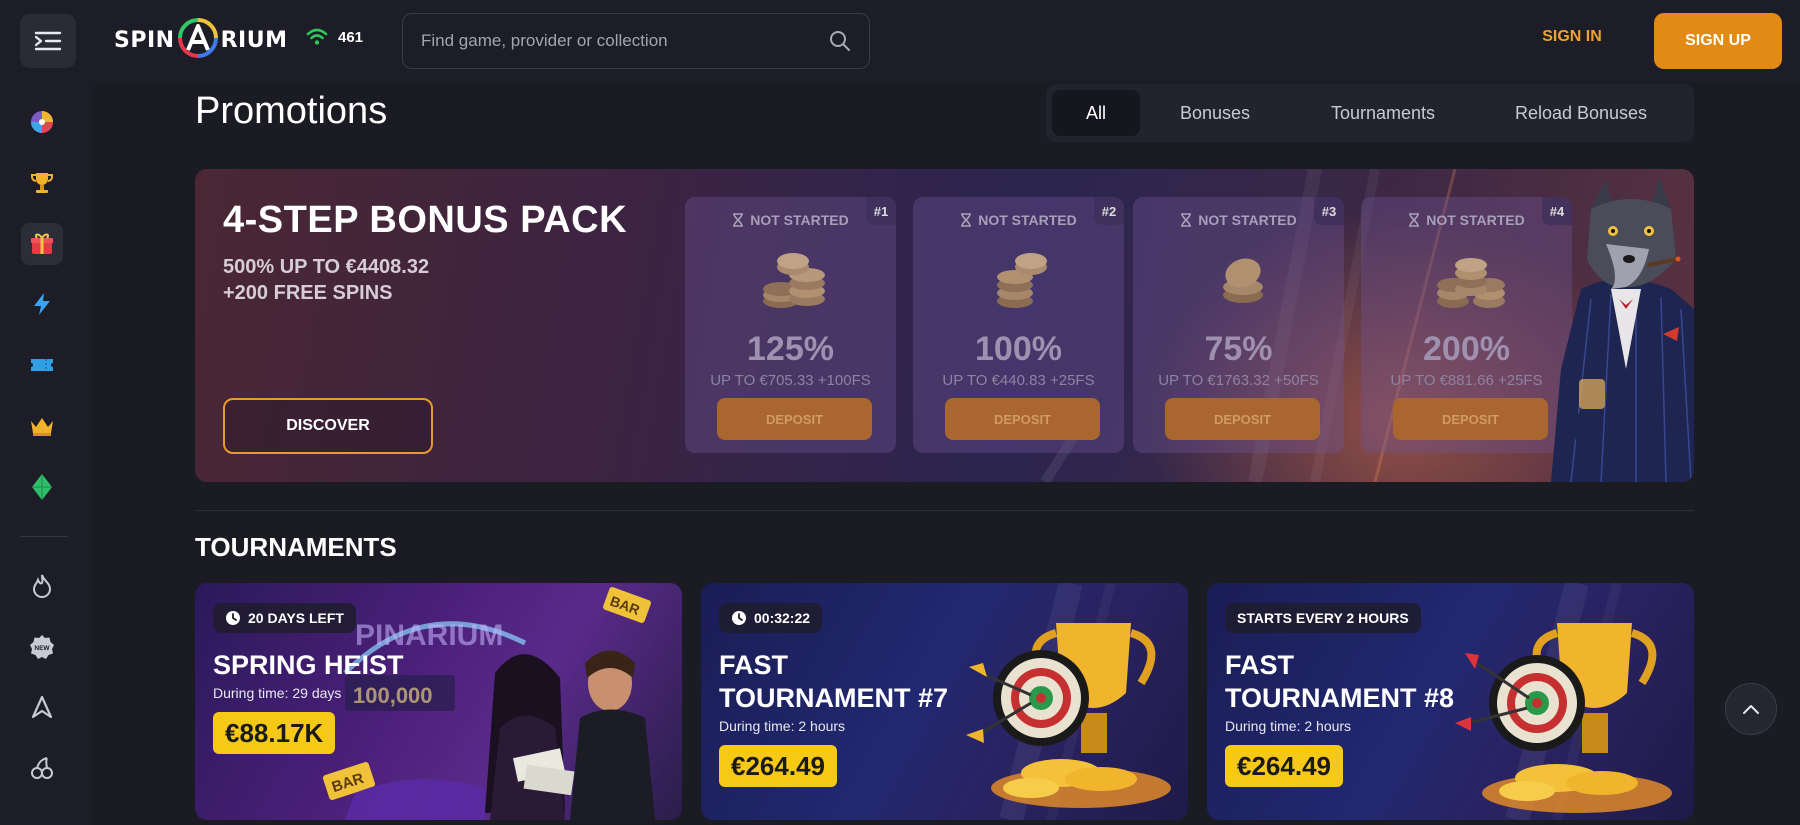 This screenshot has height=825, width=1800. I want to click on tournament-title: FAST TOURNAMENT #8, so click(1340, 681).